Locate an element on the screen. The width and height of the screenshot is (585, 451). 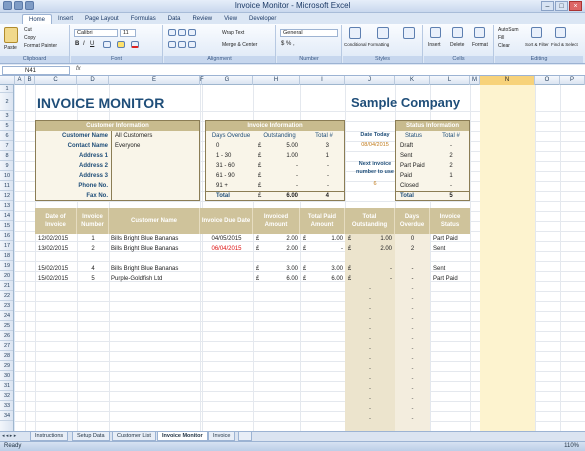
row-header: 8 is located at coordinates (6, 156).